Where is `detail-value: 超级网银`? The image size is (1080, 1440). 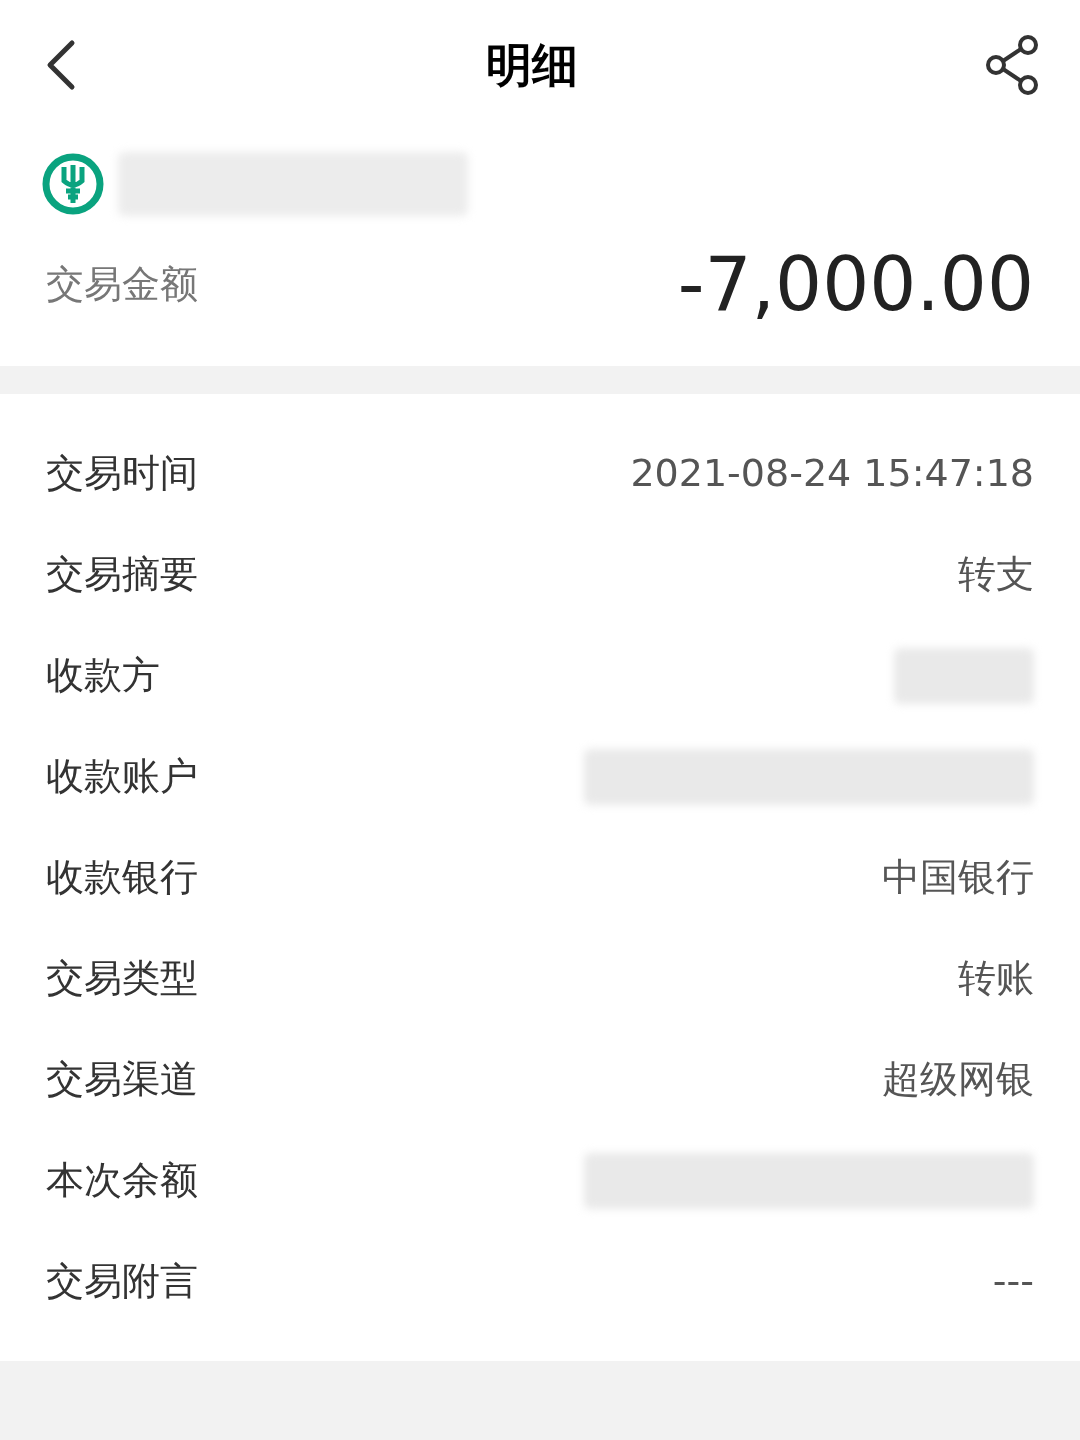 detail-value: 超级网银 is located at coordinates (958, 1079).